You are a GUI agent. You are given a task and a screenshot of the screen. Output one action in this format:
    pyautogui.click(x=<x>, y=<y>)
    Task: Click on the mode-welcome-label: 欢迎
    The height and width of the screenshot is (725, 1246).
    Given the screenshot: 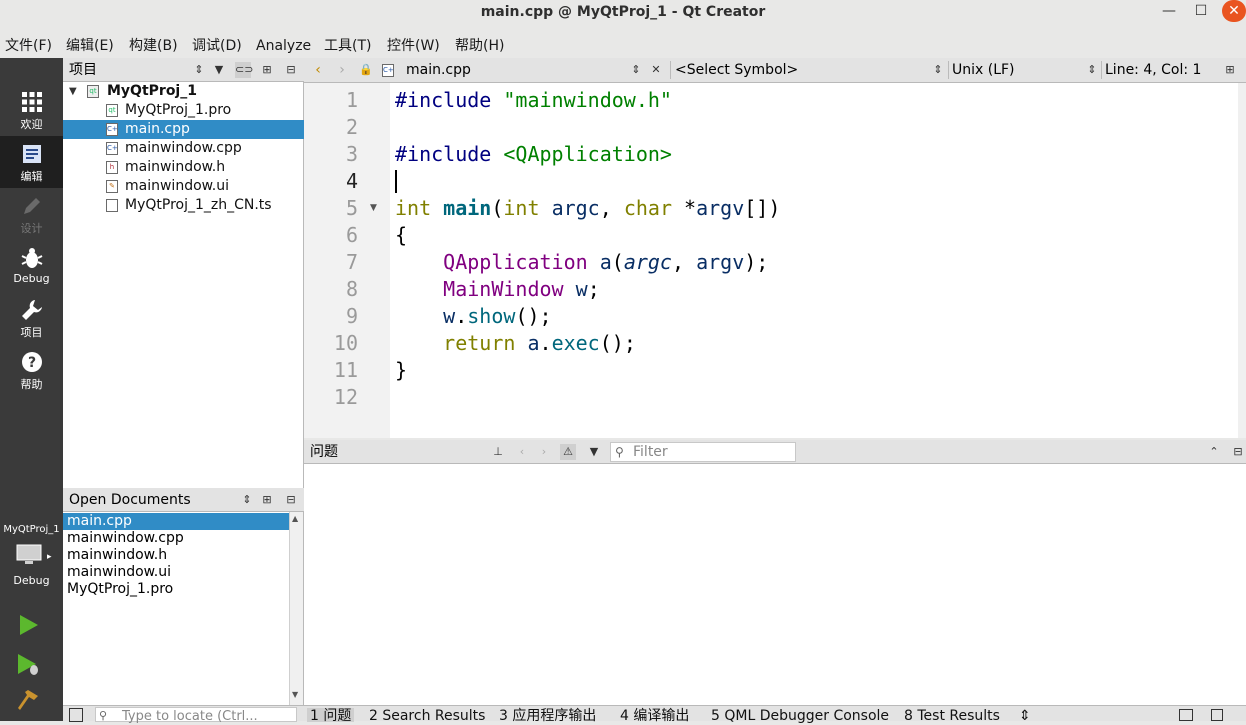 What is the action you would take?
    pyautogui.click(x=31, y=124)
    